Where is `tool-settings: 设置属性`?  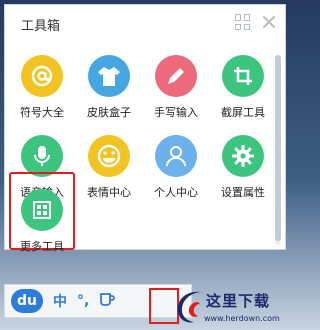
tool-settings: 设置属性 is located at coordinates (243, 175).